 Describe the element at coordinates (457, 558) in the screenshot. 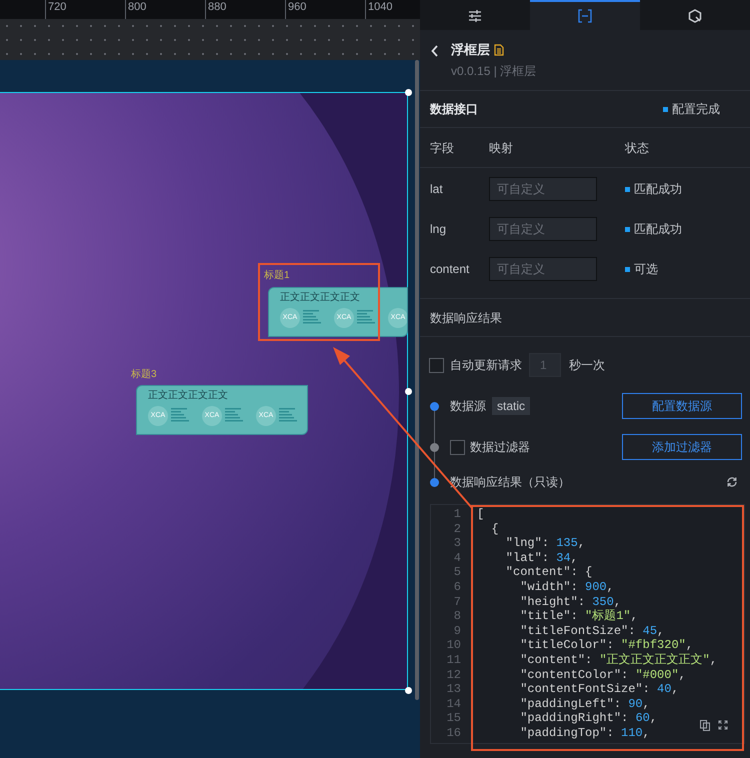

I see `line-number: 4` at that location.